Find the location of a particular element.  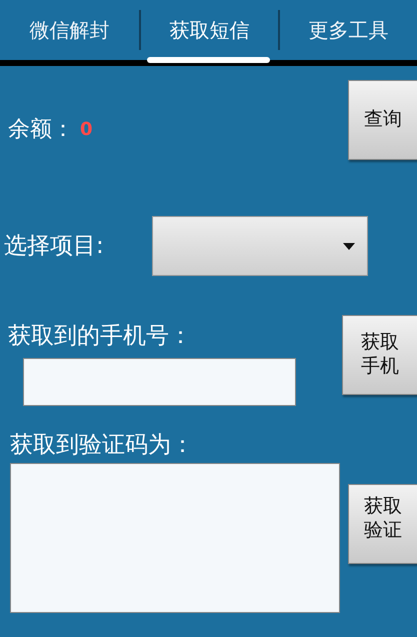

phone-label: 获取到的手机号： is located at coordinates (100, 336).